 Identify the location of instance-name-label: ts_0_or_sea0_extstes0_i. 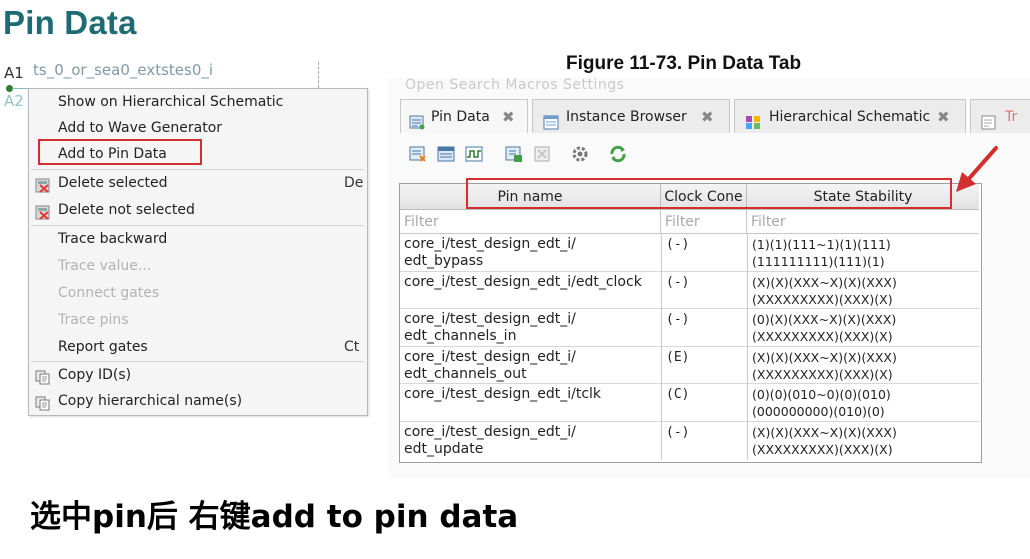
(123, 70).